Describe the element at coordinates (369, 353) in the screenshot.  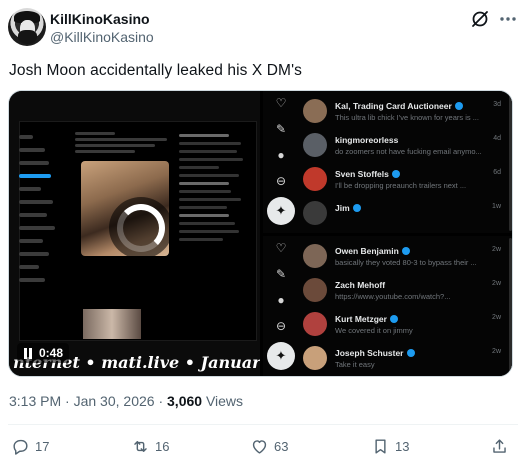
I see `dm-sender-name-text: Joseph Schuster` at that location.